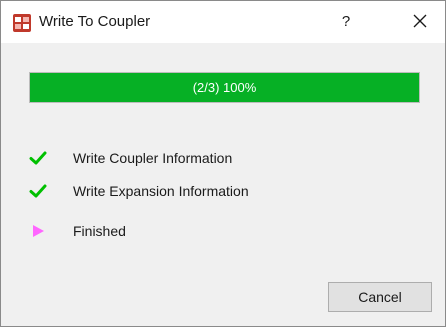 The image size is (446, 327). Describe the element at coordinates (99, 231) in the screenshot. I see `step-label: Finished` at that location.